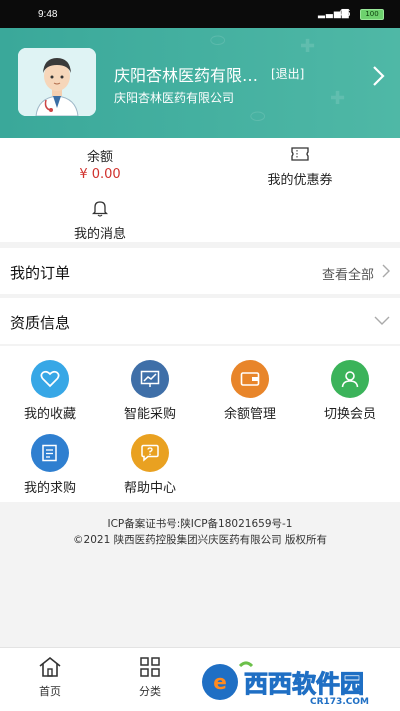 The image size is (400, 711). I want to click on xixi-logo-icon: e 西西软件园 CR173.COM, so click(285, 684).